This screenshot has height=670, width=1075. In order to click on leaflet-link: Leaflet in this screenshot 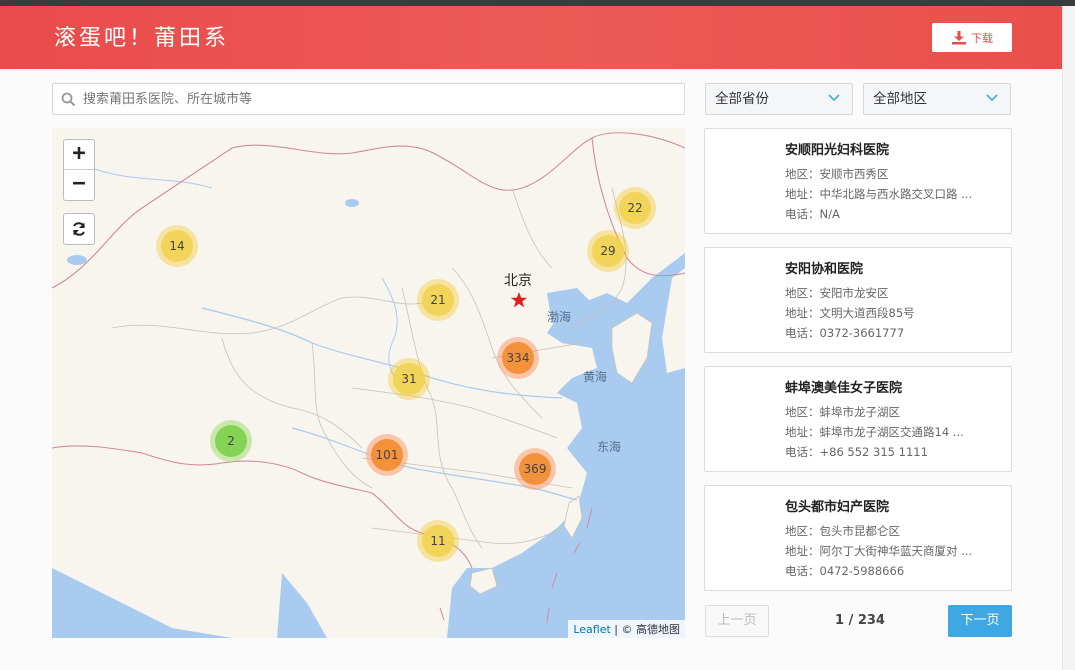, I will do `click(591, 629)`.